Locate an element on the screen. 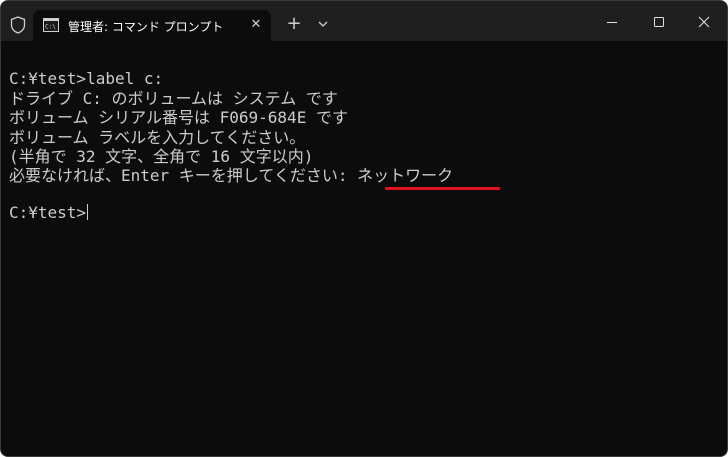 This screenshot has width=728, height=457. terminal-line-serial: ボリューム シリアル番号は F069-684E です is located at coordinates (178, 117).